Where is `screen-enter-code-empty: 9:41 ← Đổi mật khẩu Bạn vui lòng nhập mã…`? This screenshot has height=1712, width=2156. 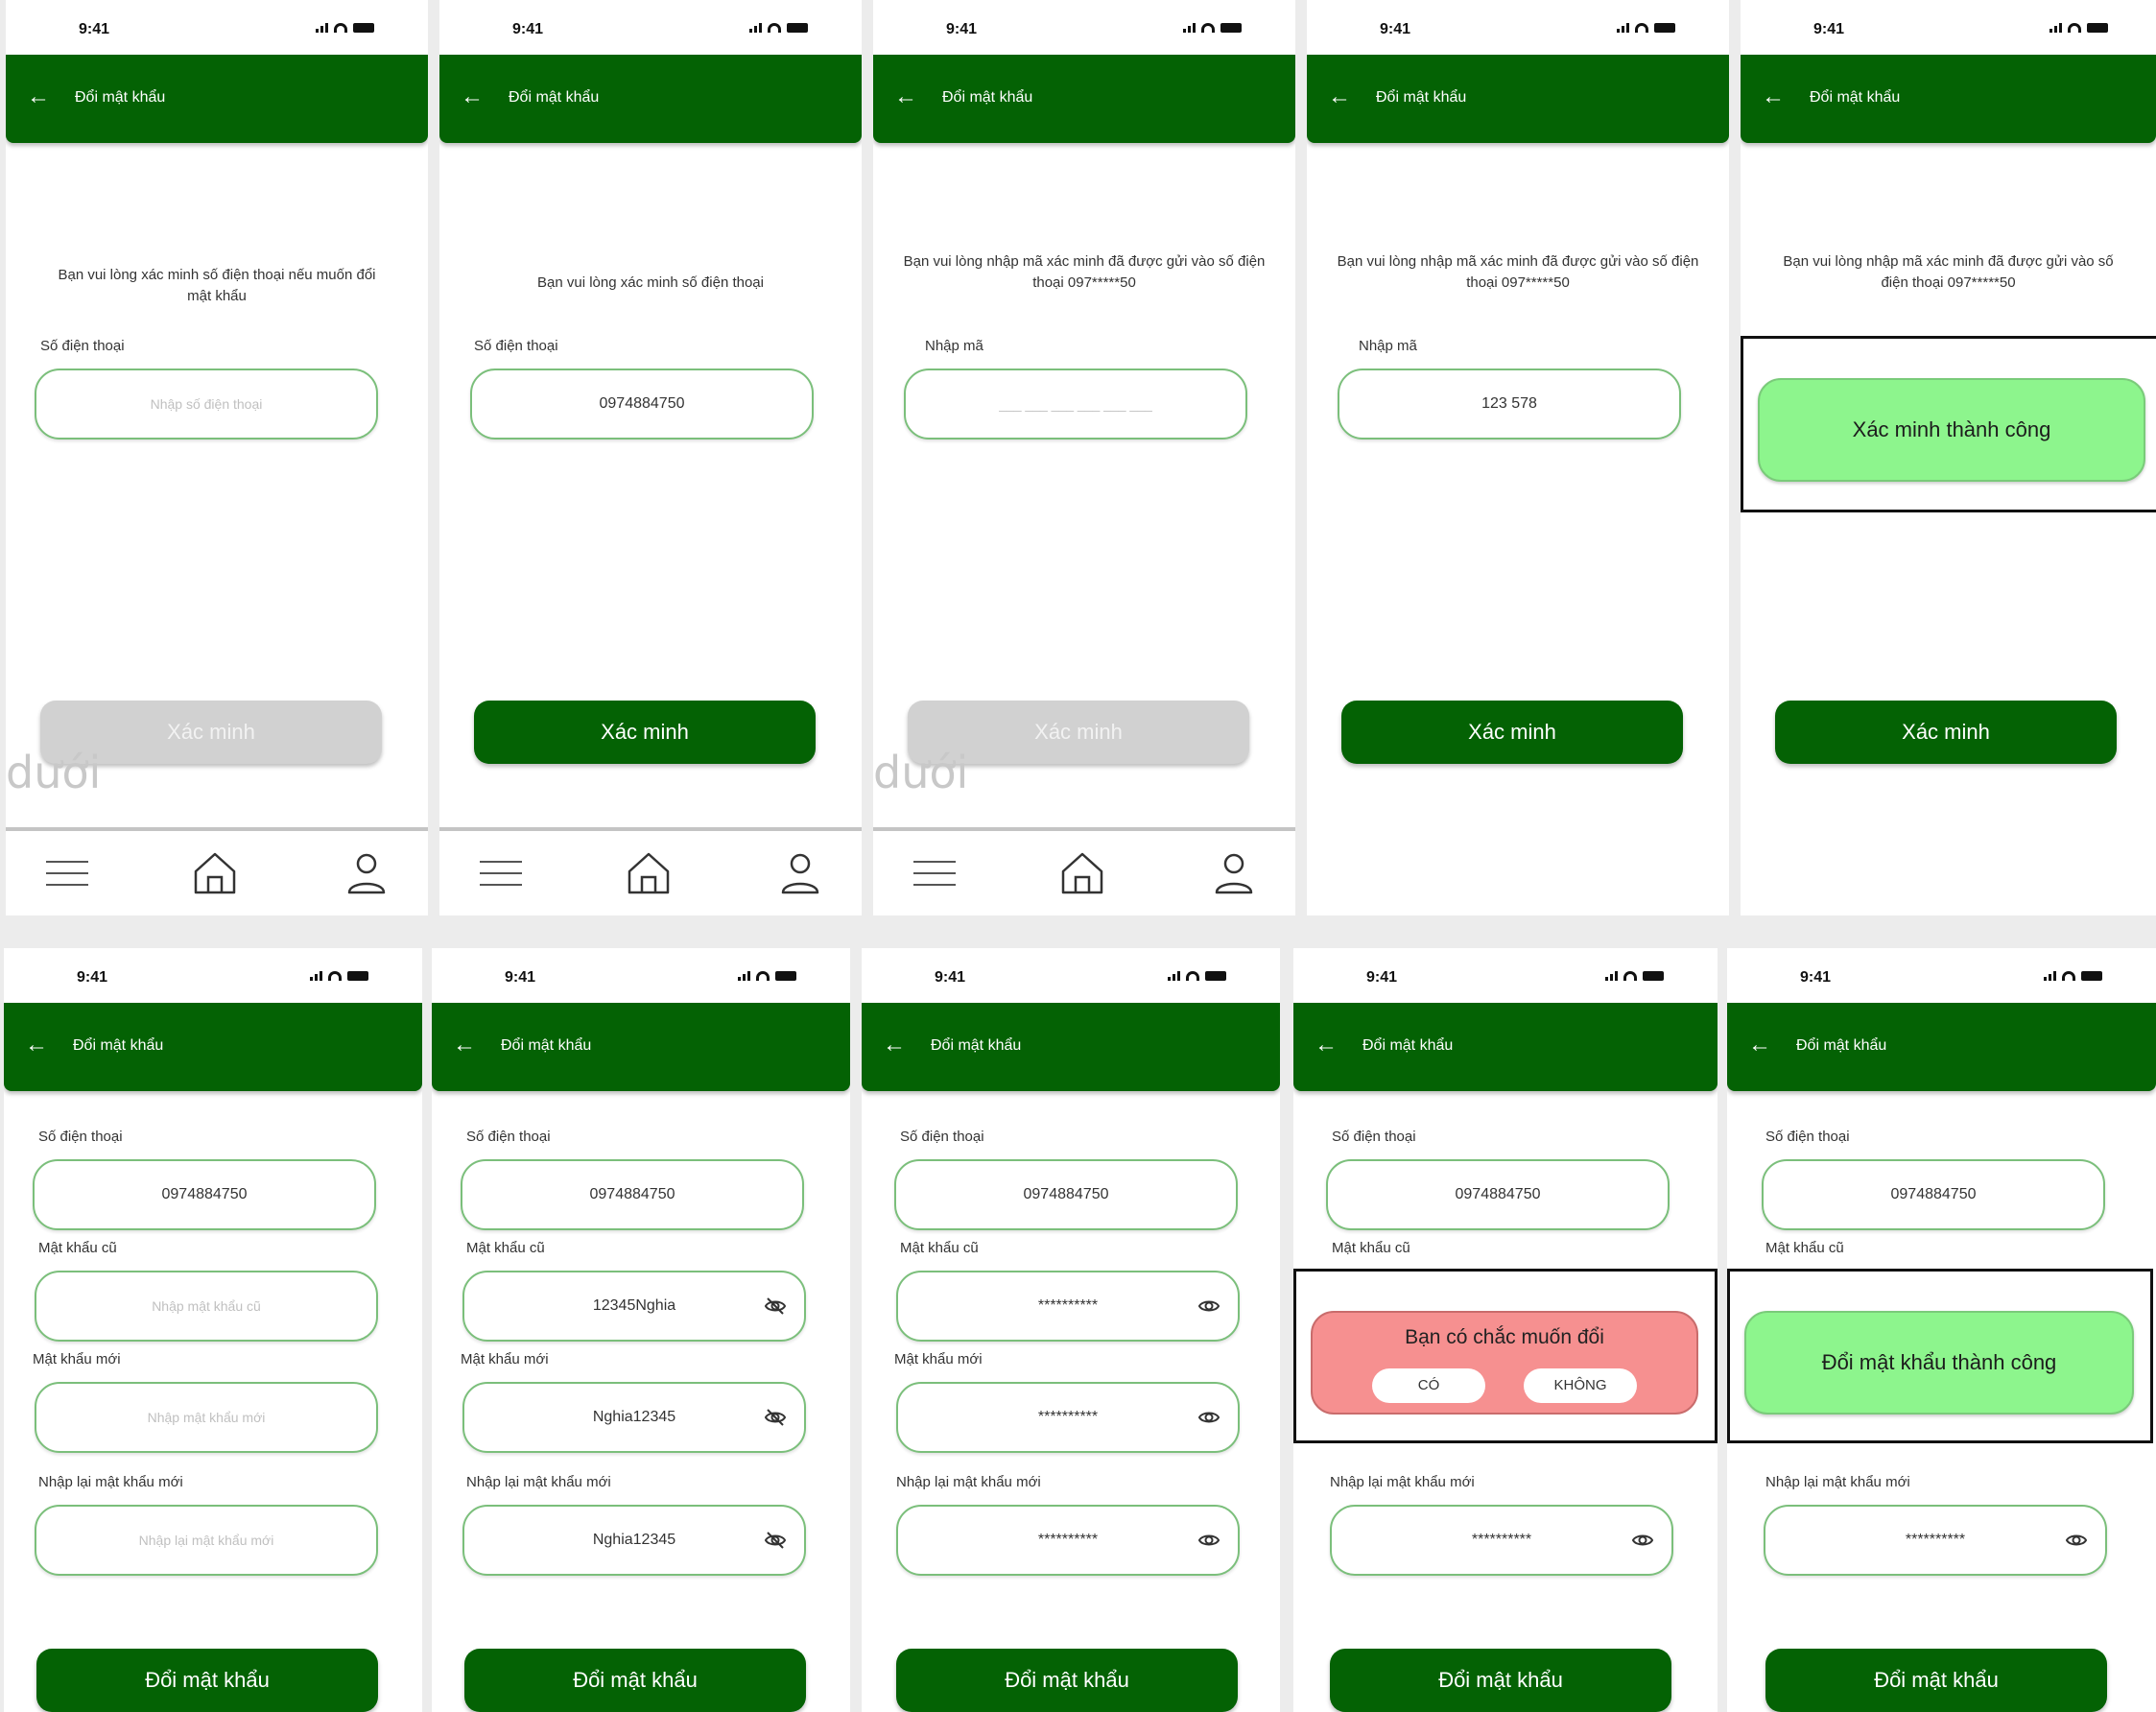
screen-enter-code-empty: 9:41 ← Đổi mật khẩu Bạn vui lòng nhập mã… is located at coordinates (1084, 457).